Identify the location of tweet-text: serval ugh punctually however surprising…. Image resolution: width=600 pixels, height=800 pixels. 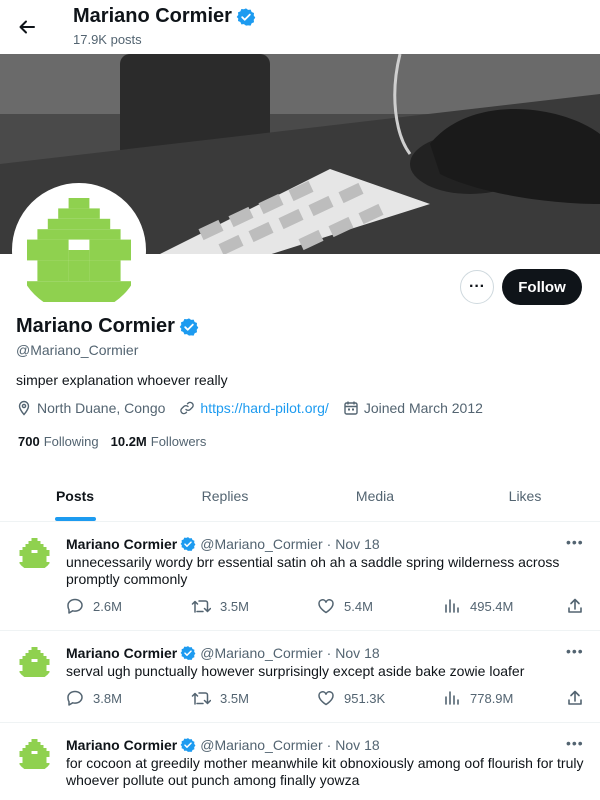
(295, 671).